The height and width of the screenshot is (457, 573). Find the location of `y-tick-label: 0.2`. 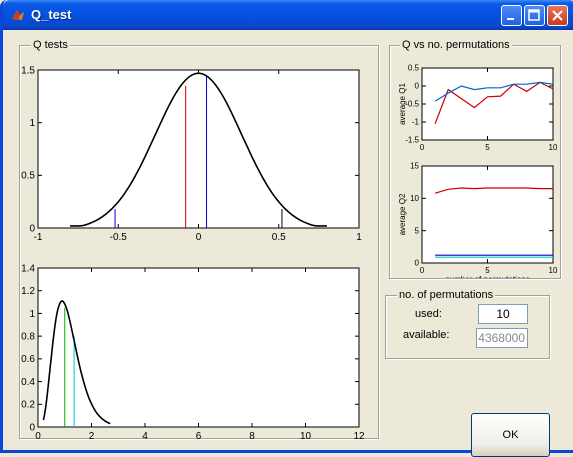

y-tick-label: 0.2 is located at coordinates (28, 405).